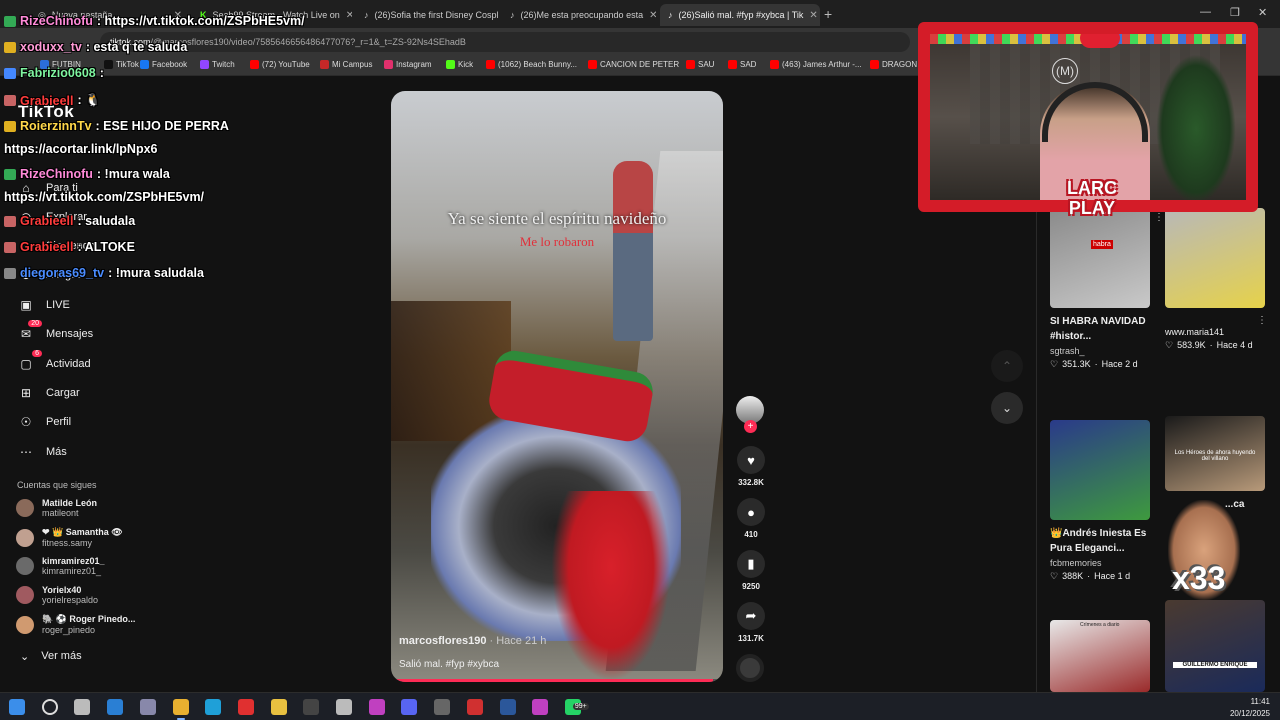 The image size is (1280, 720). What do you see at coordinates (1199, 578) in the screenshot?
I see `overlay-multiplier: x33` at bounding box center [1199, 578].